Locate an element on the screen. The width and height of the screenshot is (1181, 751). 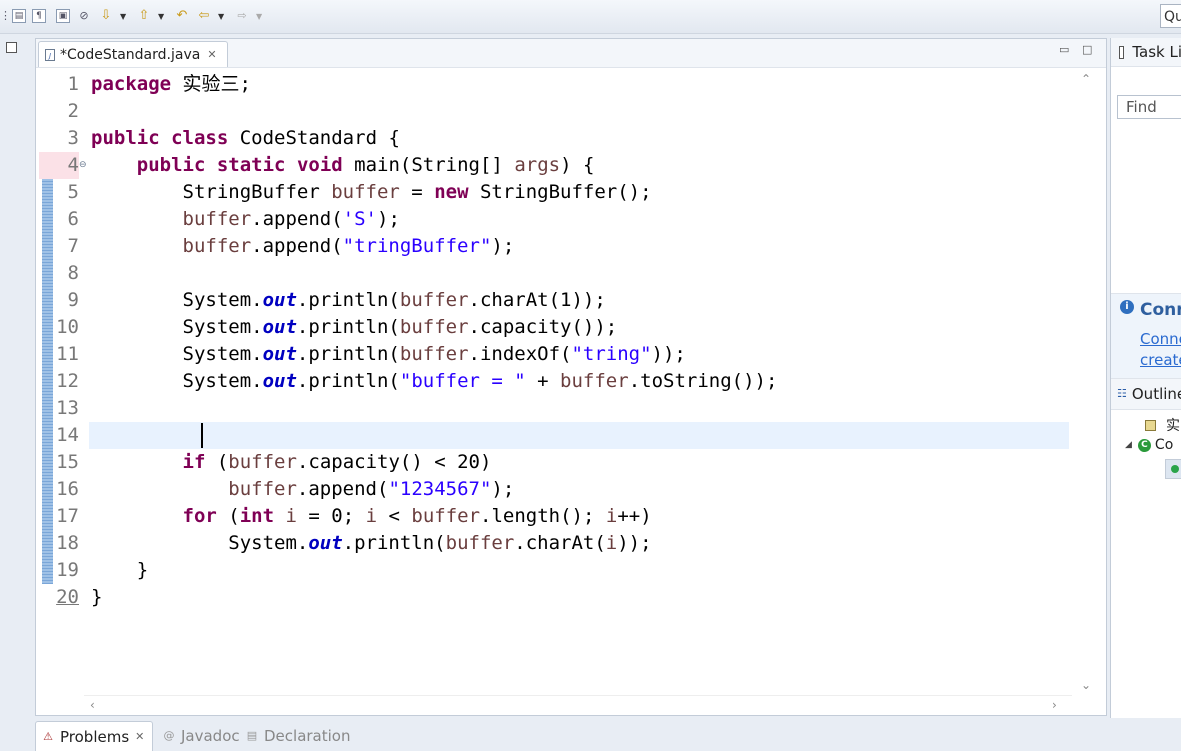
outline-label: Outline is located at coordinates (1156, 394).